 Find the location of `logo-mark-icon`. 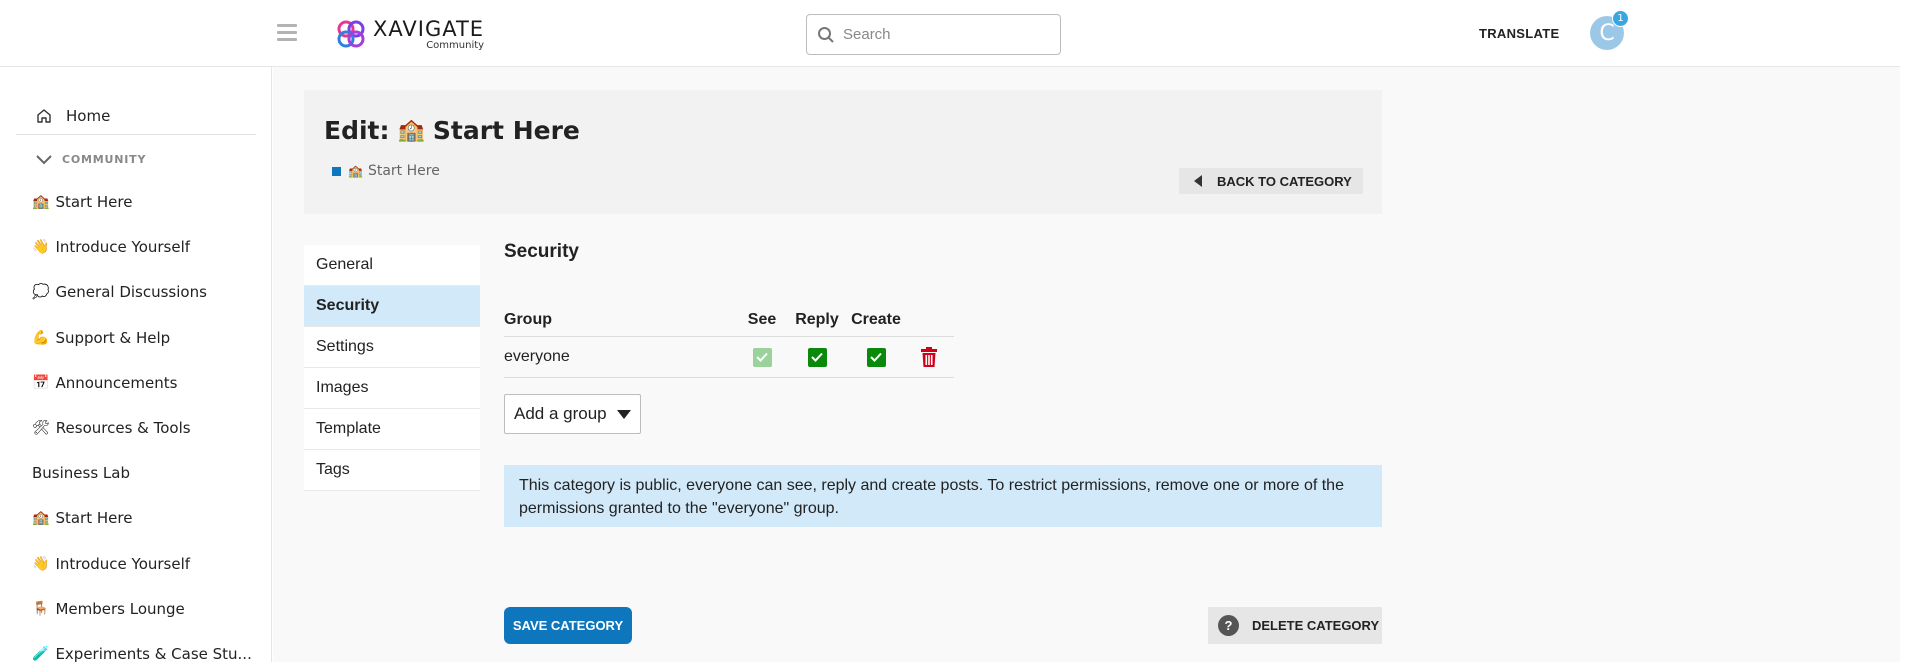

logo-mark-icon is located at coordinates (351, 34).